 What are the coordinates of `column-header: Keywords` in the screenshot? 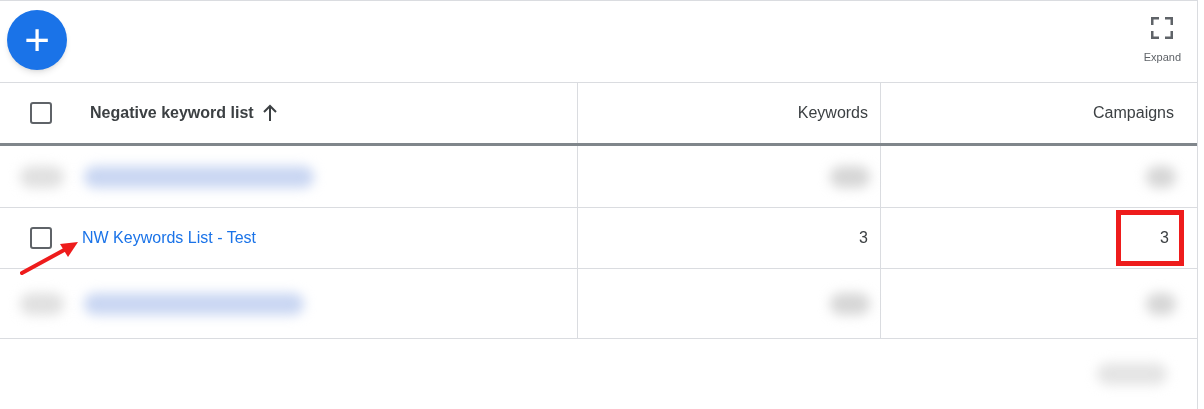 It's located at (832, 113).